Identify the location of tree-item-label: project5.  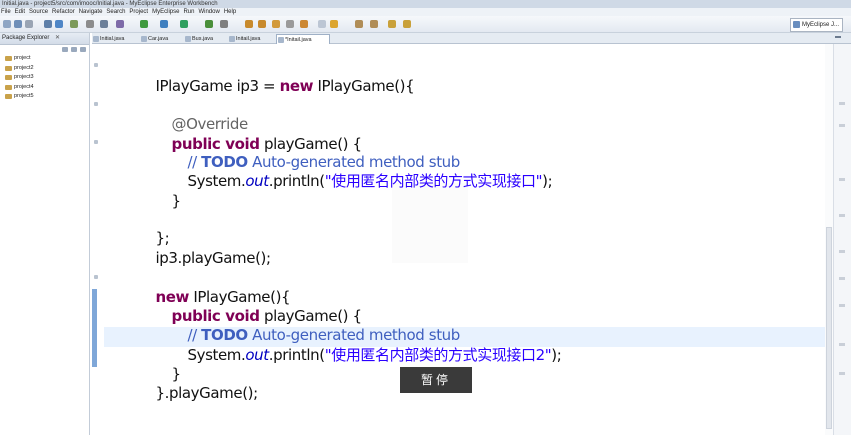
(24, 96).